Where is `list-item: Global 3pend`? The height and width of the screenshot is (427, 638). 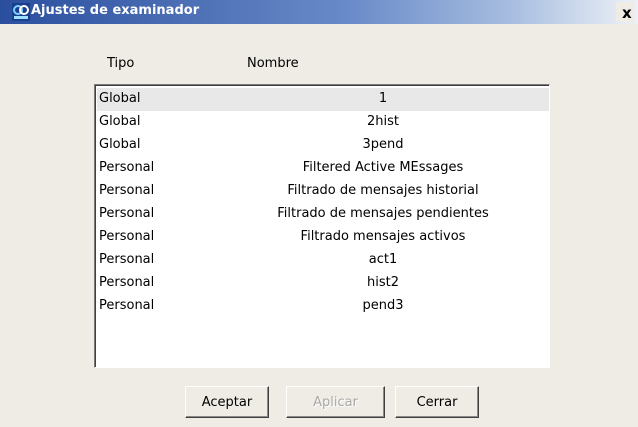
list-item: Global 3pend is located at coordinates (323, 145).